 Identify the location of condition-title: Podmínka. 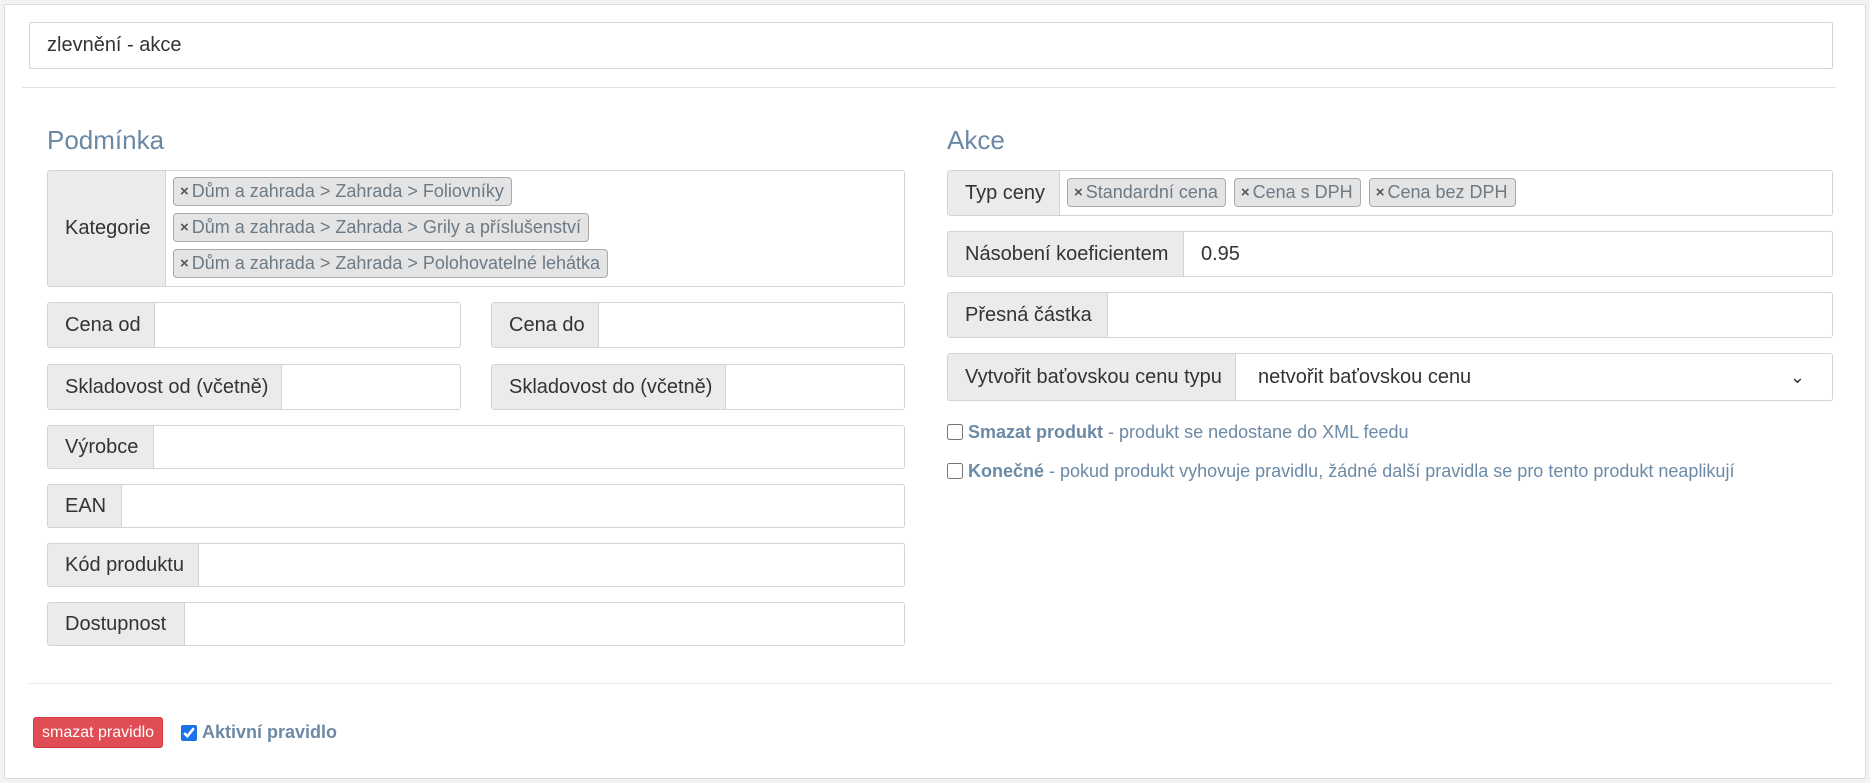
(106, 140).